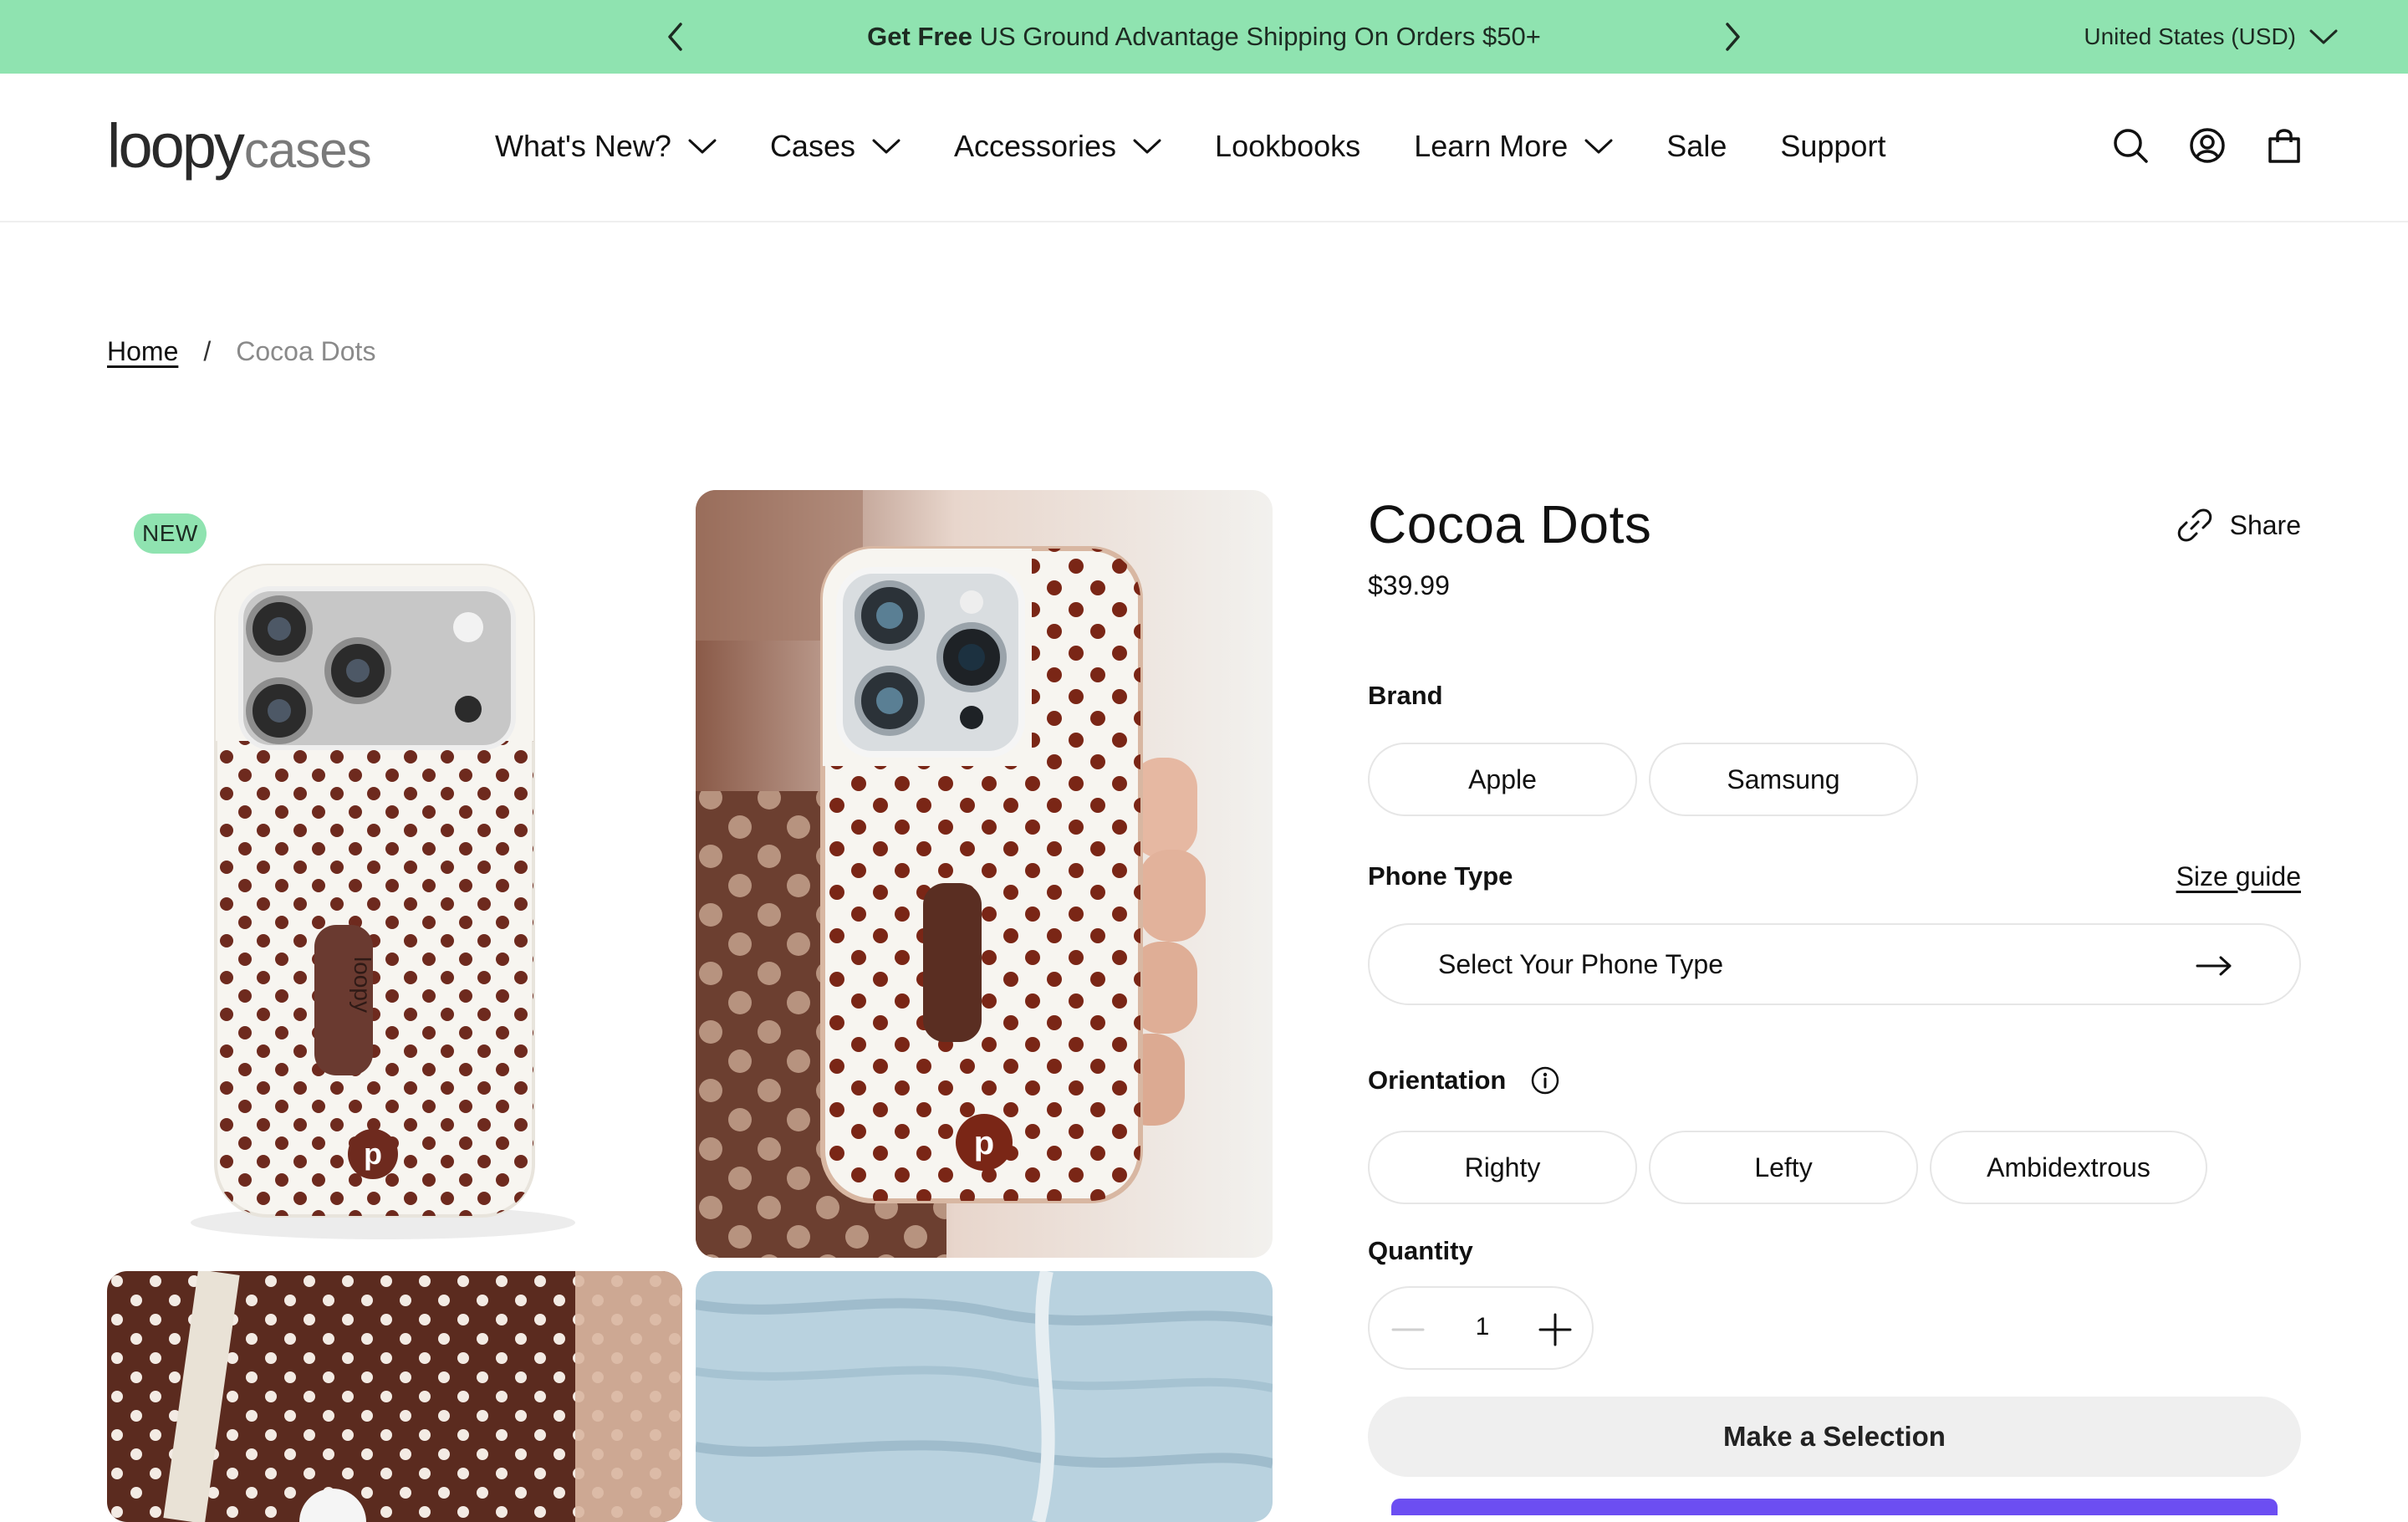  What do you see at coordinates (1409, 585) in the screenshot?
I see `product-price: $39.99` at bounding box center [1409, 585].